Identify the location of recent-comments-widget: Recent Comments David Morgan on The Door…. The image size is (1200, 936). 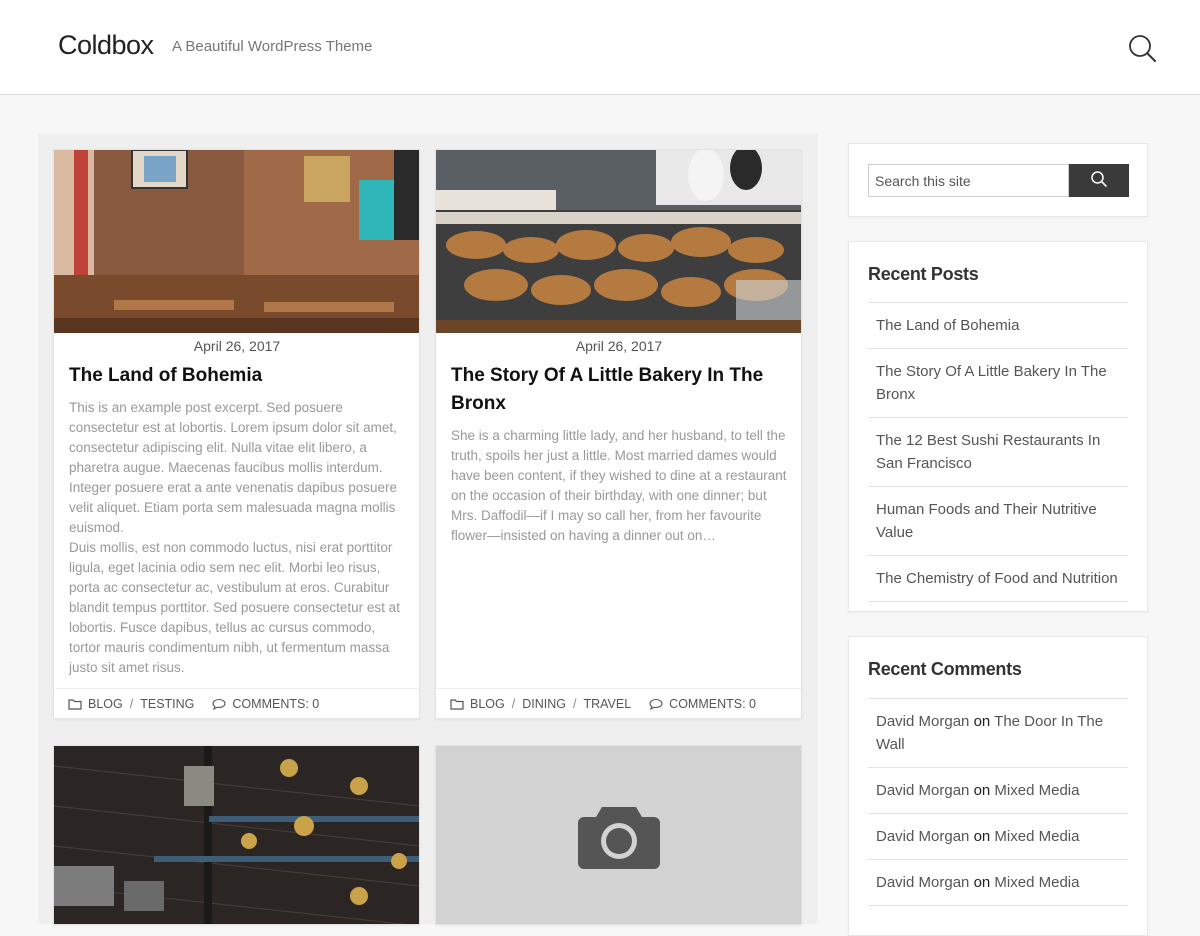
(998, 786).